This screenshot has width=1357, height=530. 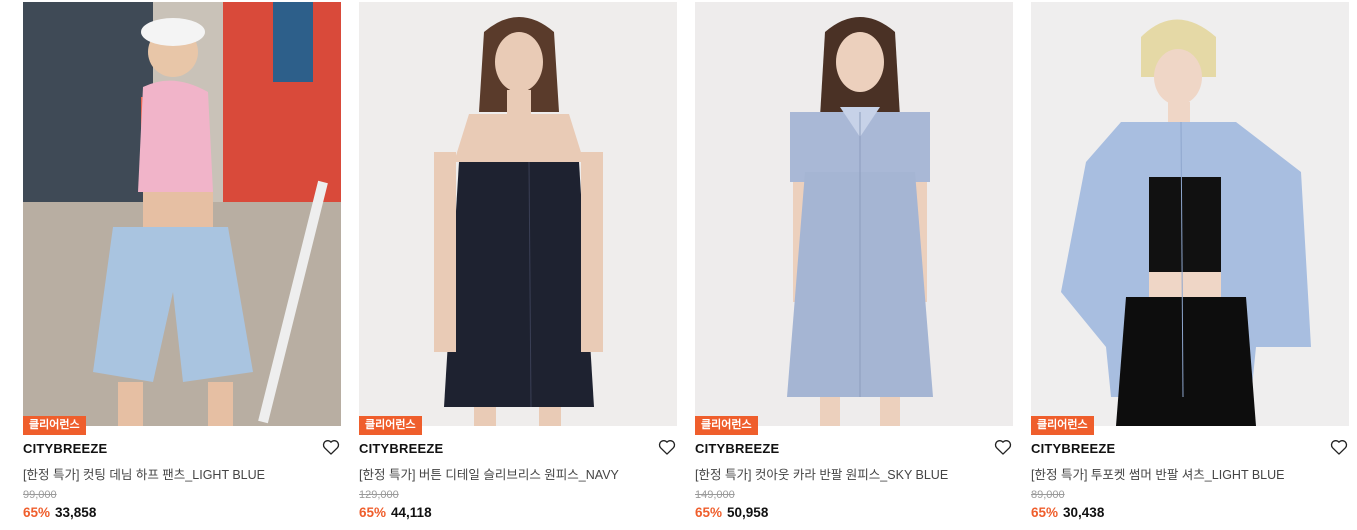 What do you see at coordinates (821, 473) in the screenshot?
I see `product-name: [한정 특가] 컷아웃 카라 반팔 원피스_SKY BLUE` at bounding box center [821, 473].